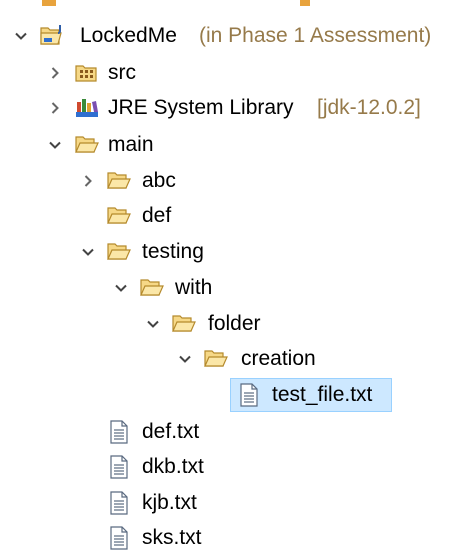 The width and height of the screenshot is (452, 556). I want to click on tree-item-sks-txt: sks.txt, so click(150, 538).